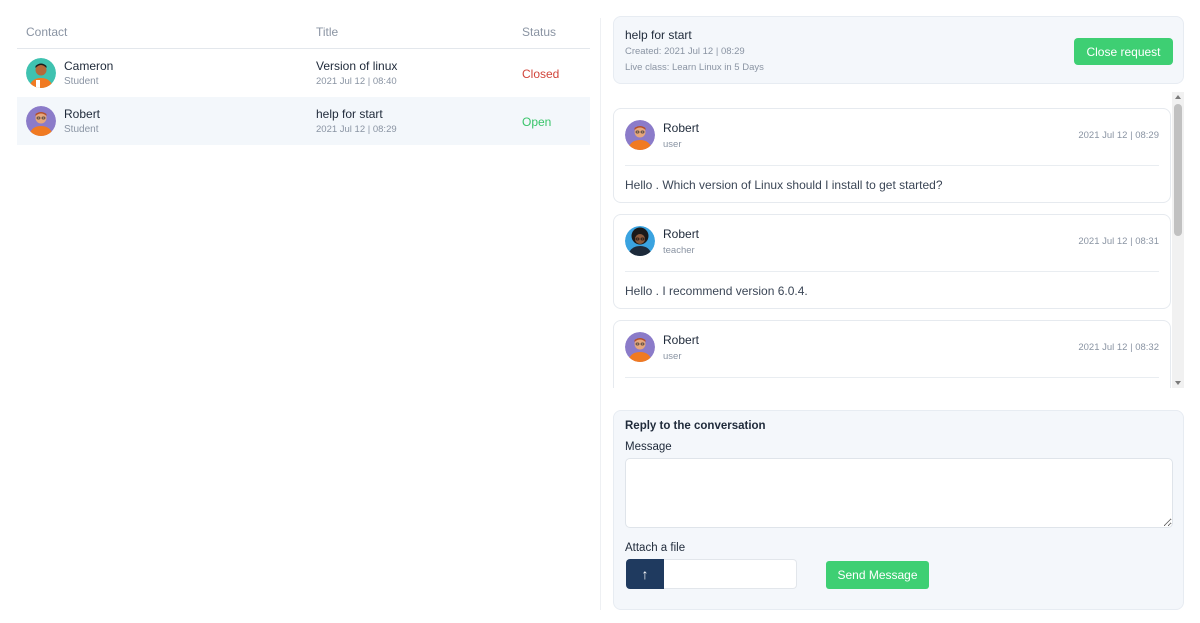 This screenshot has height=623, width=1200. I want to click on contact-name: Cameron, so click(89, 66).